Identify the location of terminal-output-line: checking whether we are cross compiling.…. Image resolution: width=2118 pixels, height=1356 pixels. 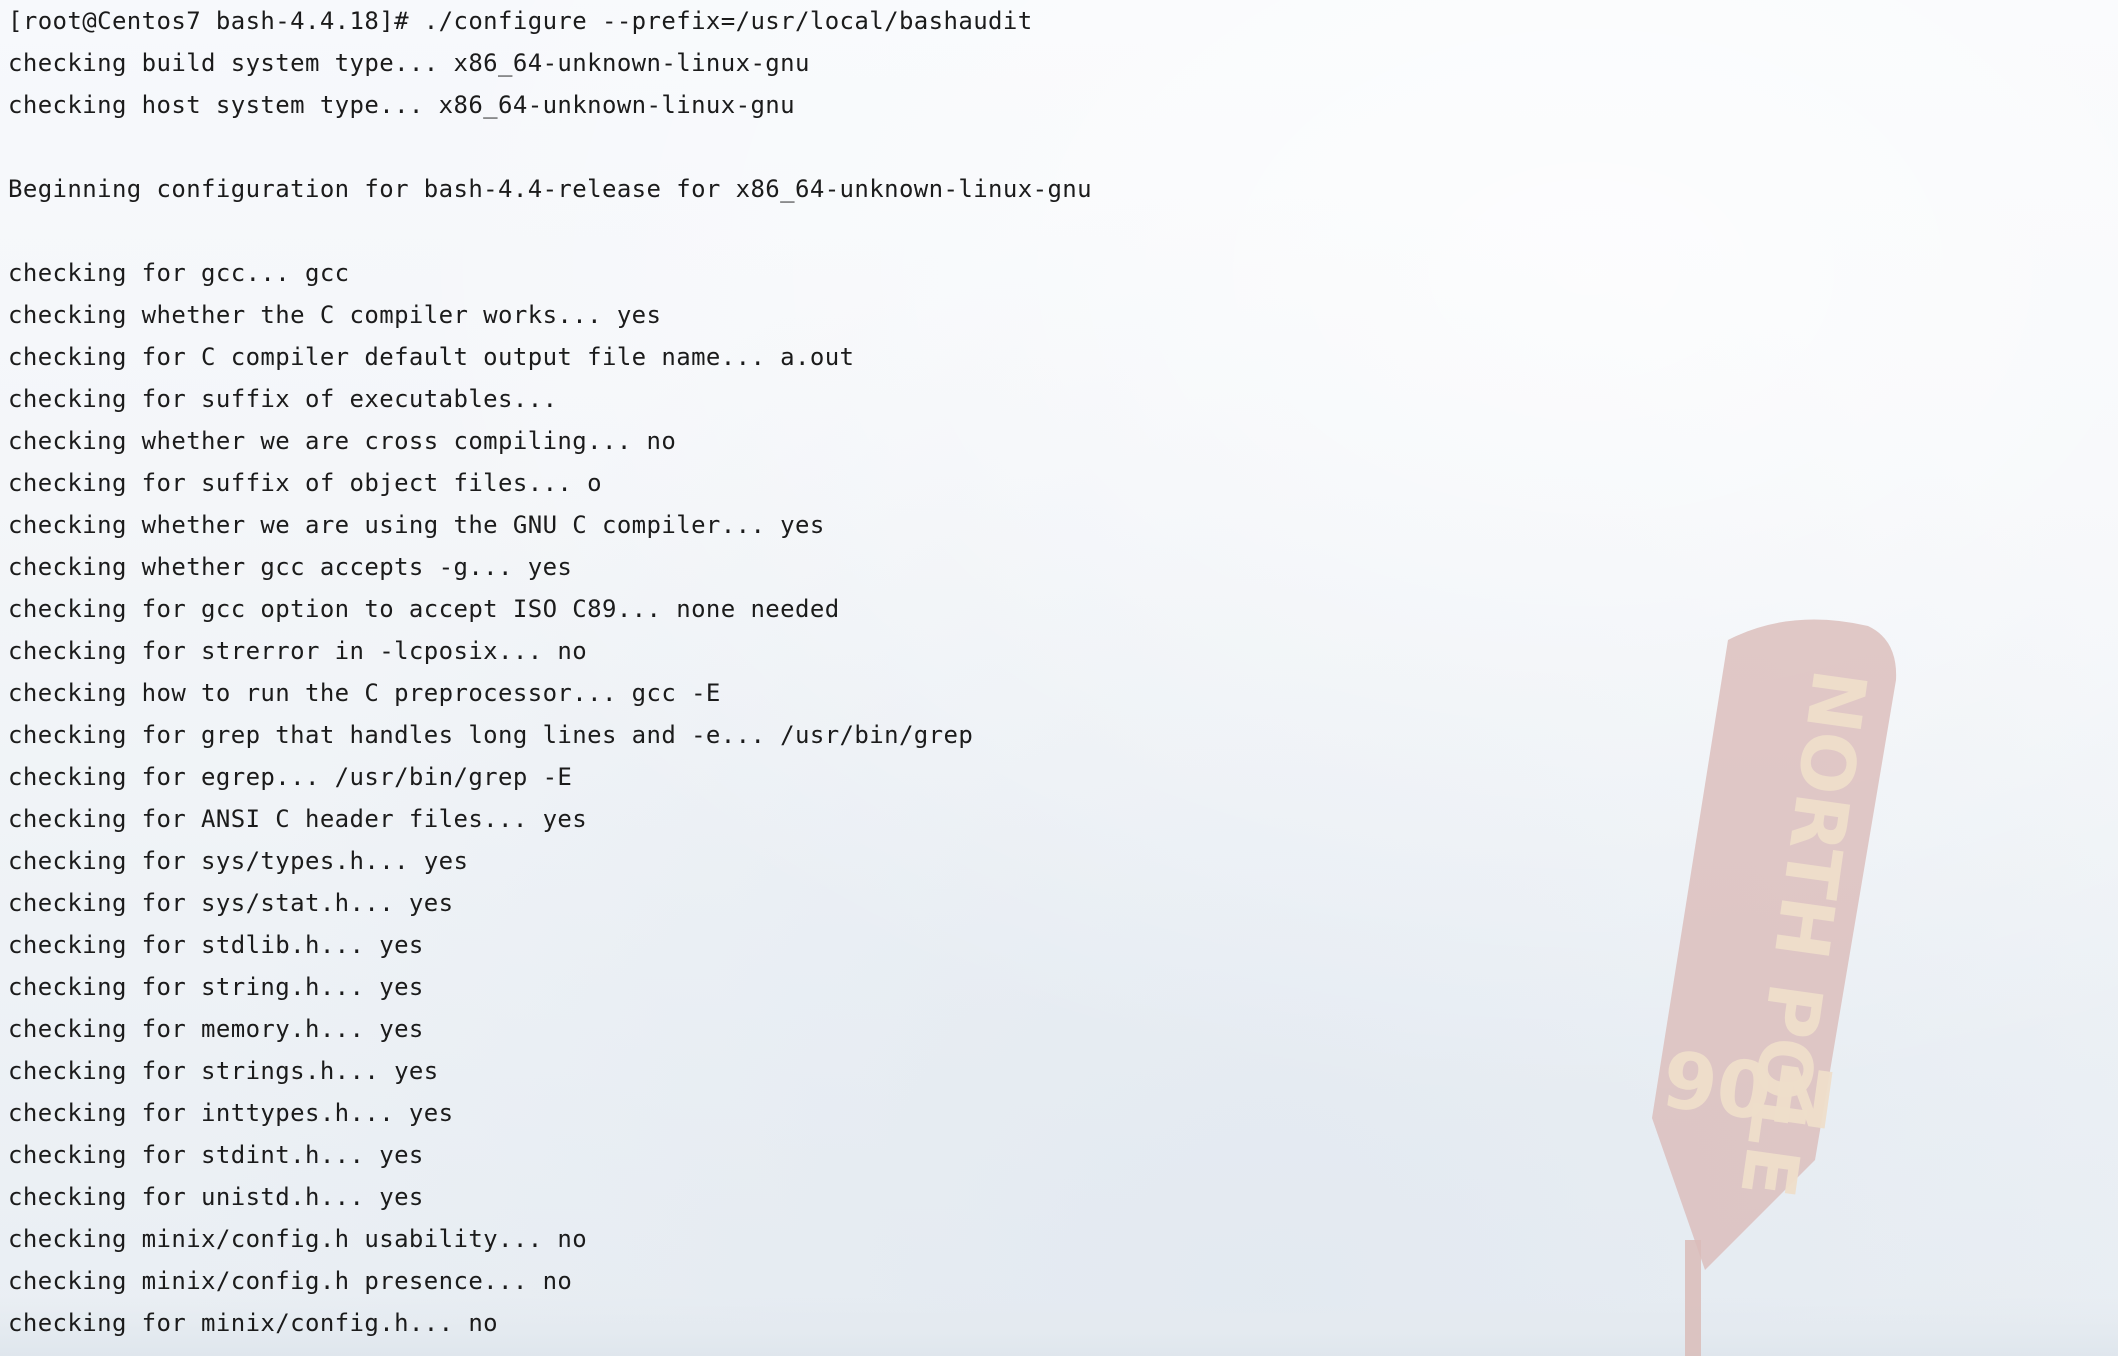
(342, 441).